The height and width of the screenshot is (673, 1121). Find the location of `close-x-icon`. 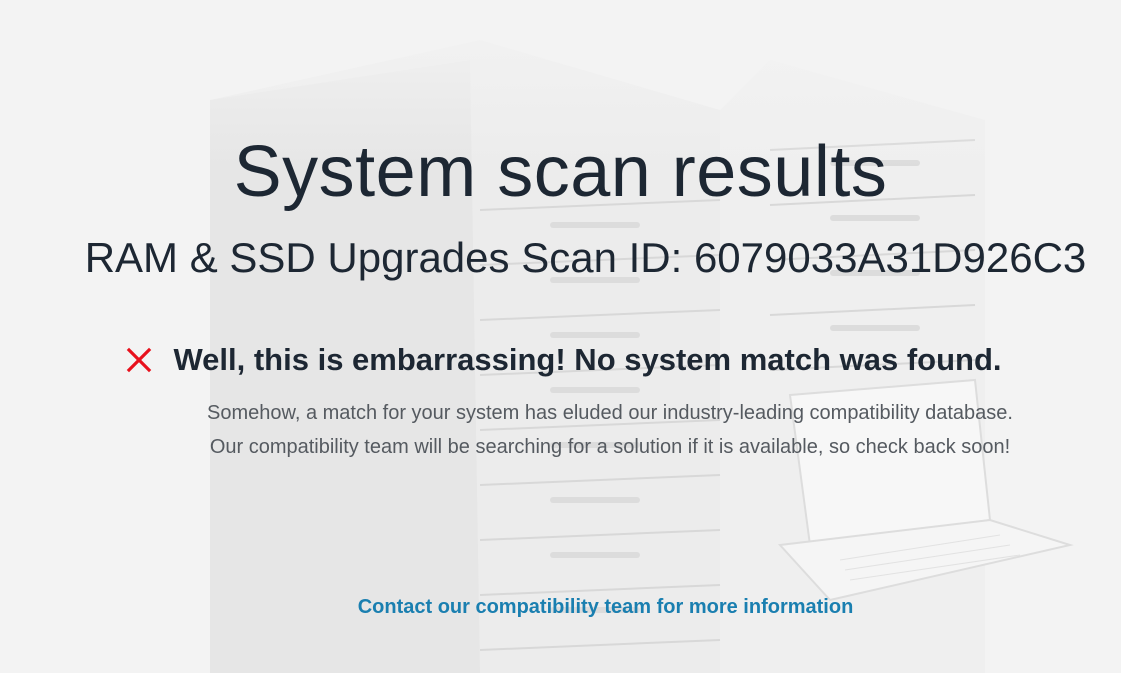

close-x-icon is located at coordinates (139, 360).